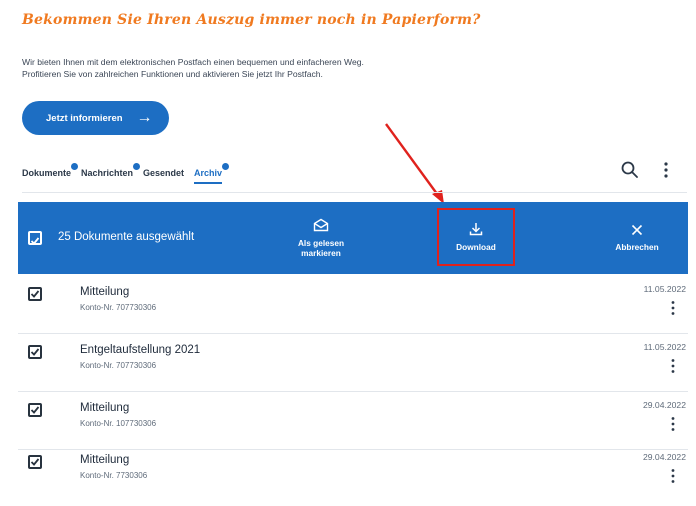 This screenshot has width=696, height=506. I want to click on jetzt-informieren-label: Jetzt informieren, so click(84, 118).